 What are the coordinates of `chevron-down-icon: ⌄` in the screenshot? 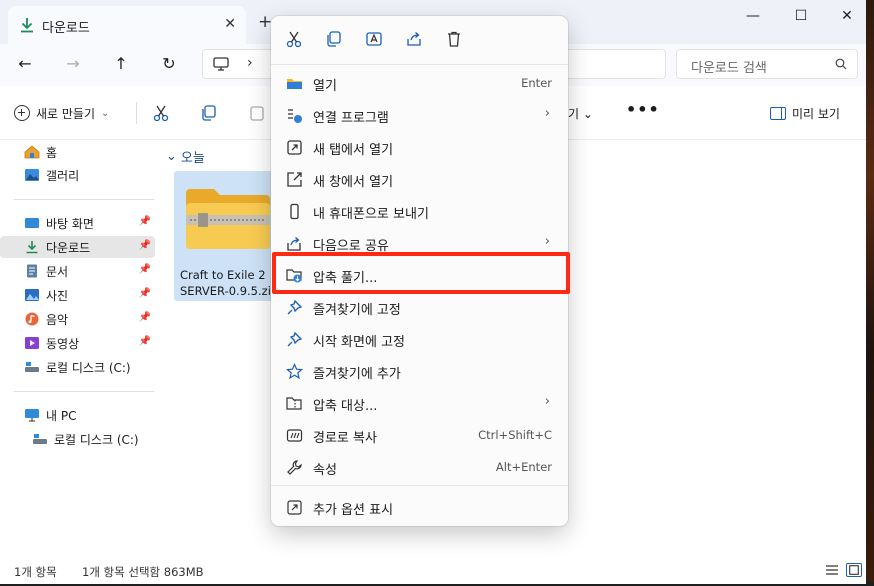 It's located at (171, 156).